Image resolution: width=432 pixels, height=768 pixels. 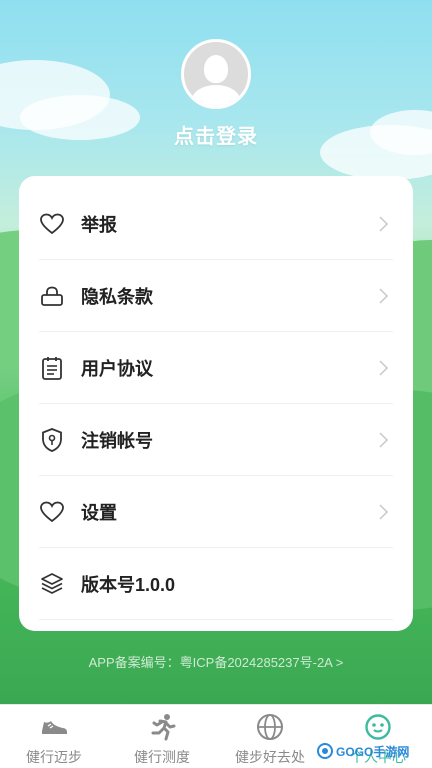 I want to click on menu-item-label: 举报, so click(x=99, y=224).